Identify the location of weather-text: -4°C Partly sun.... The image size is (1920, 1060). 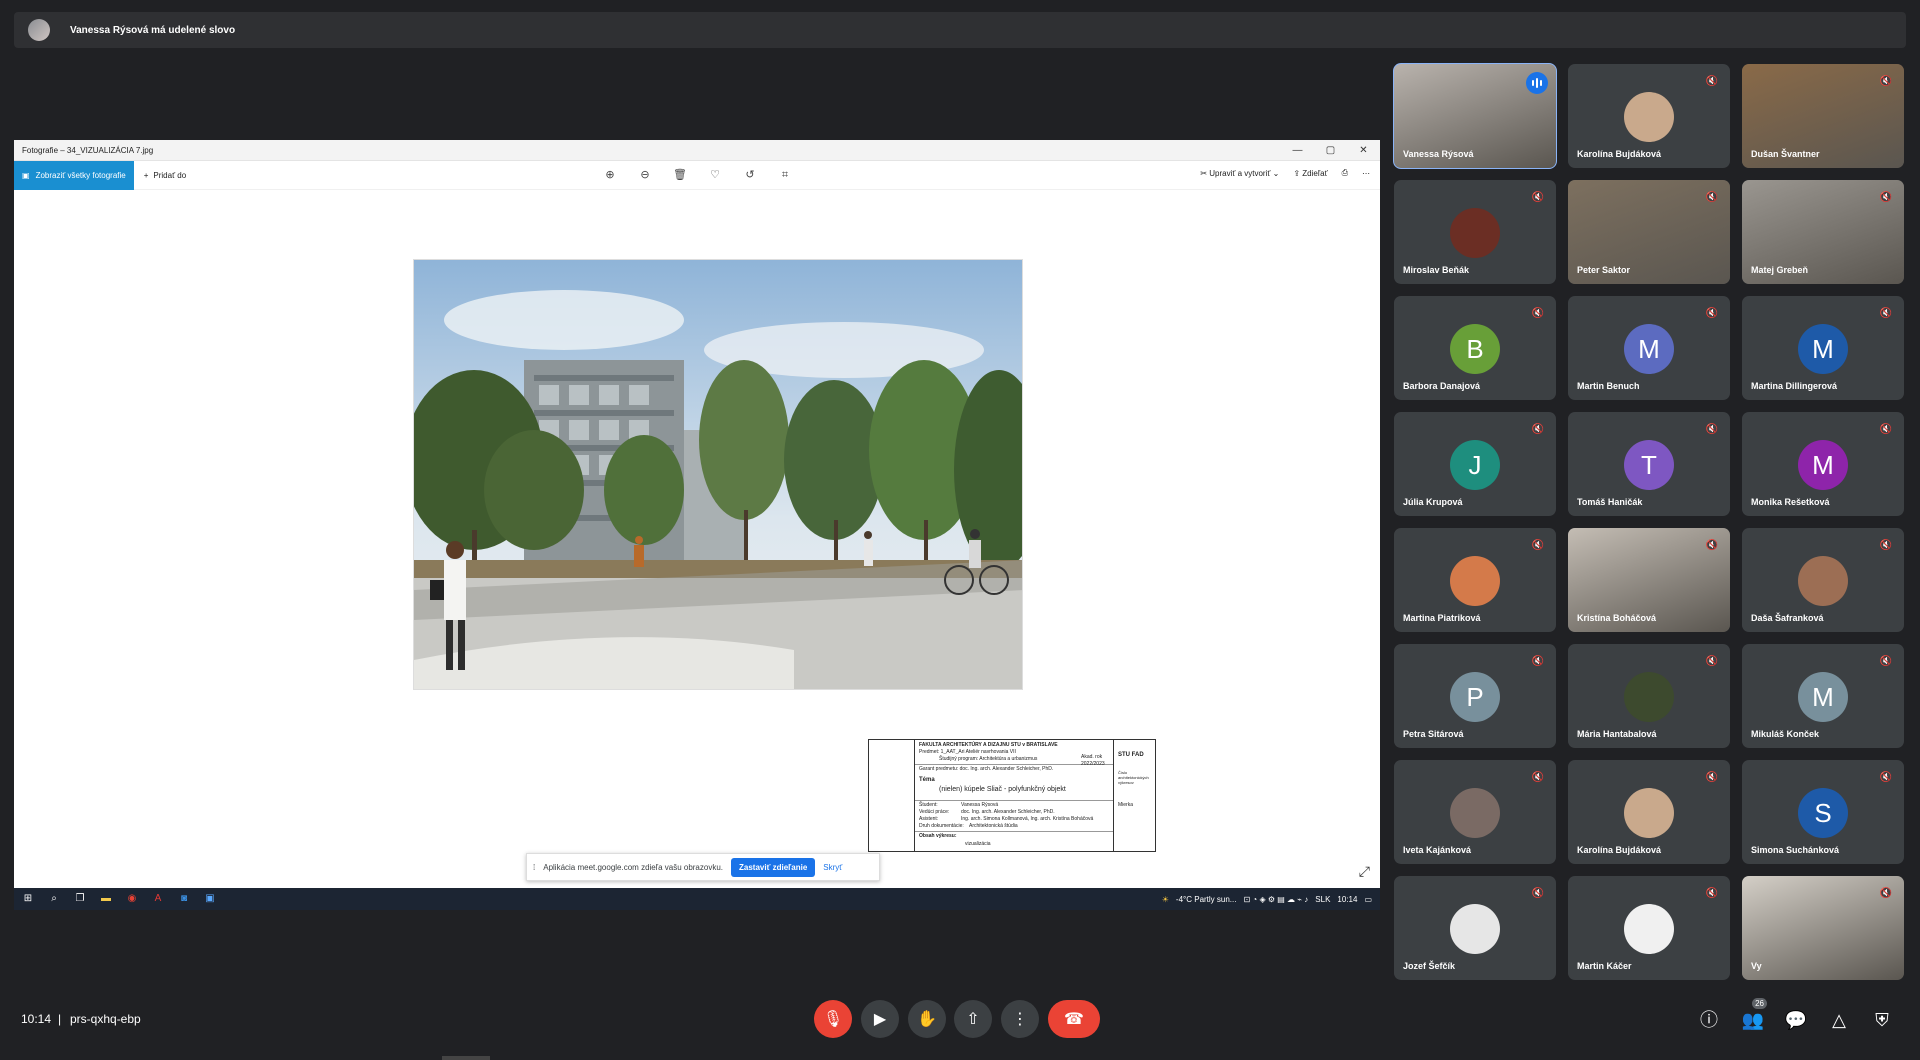
(1206, 899).